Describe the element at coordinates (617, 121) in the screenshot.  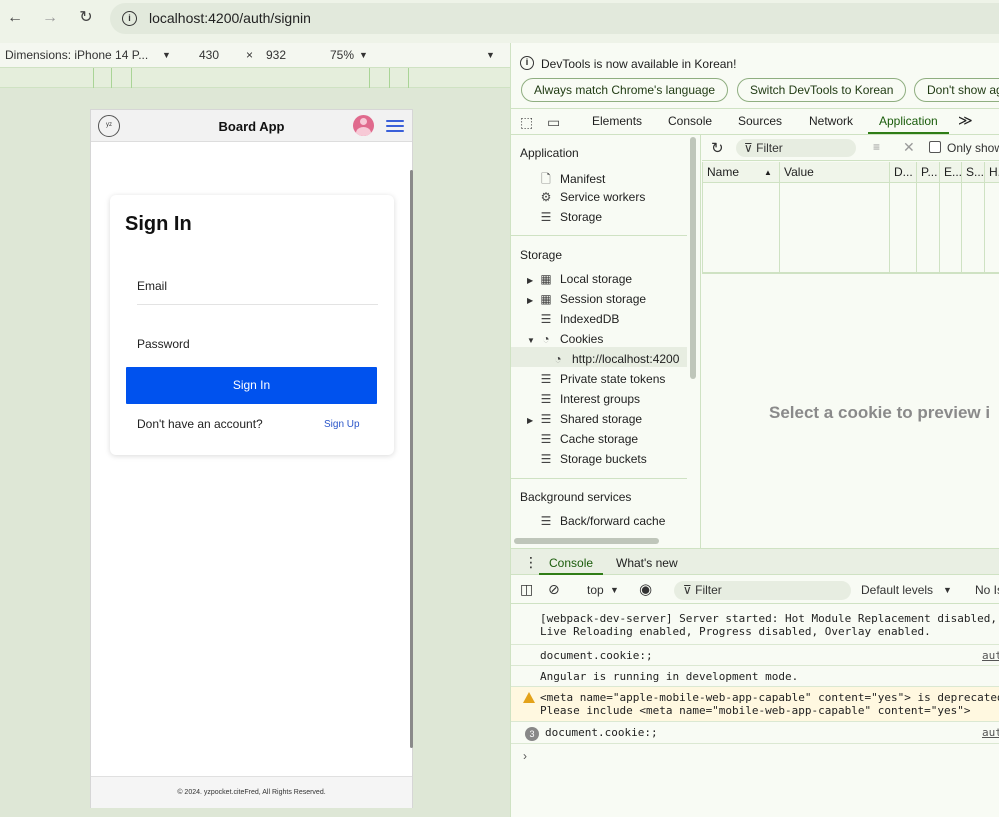
I see `tab-elements: Elements` at that location.